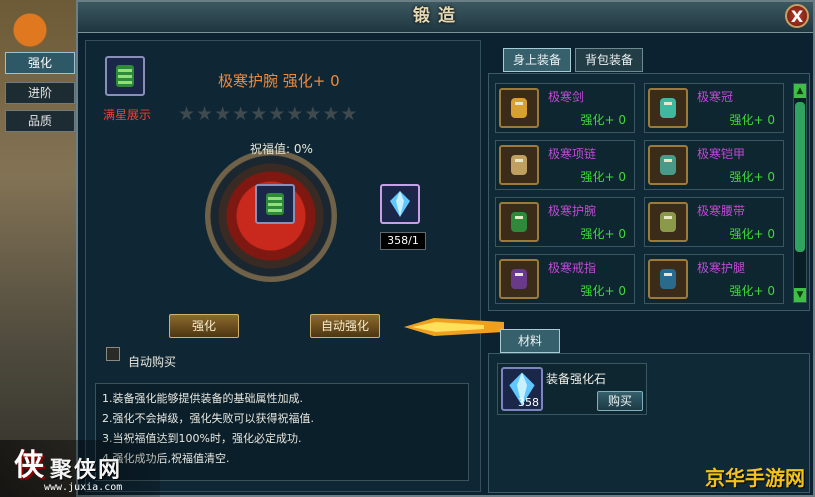  Describe the element at coordinates (281, 149) in the screenshot. I see `blessing-value: 祝福值: 0%` at that location.